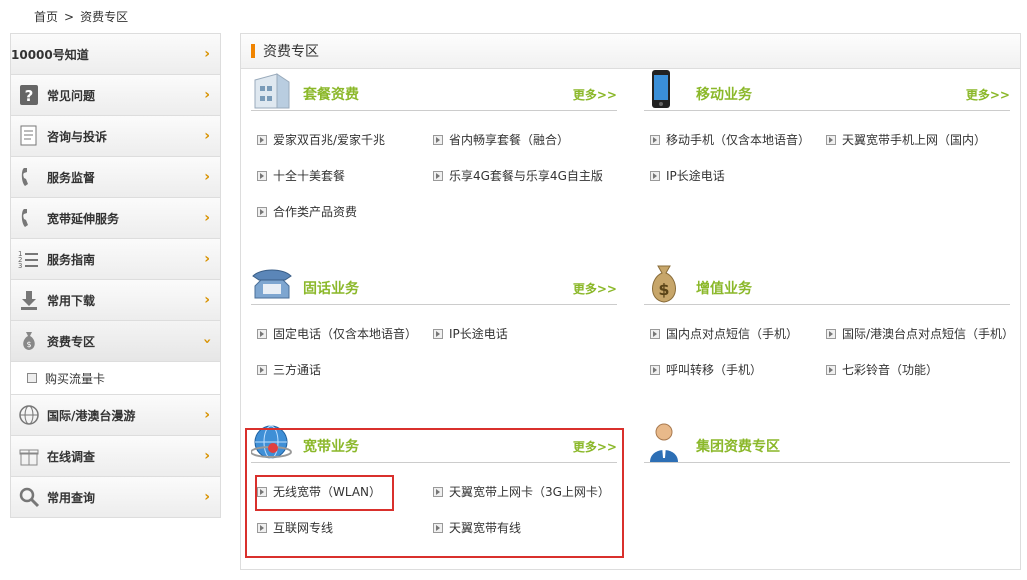  I want to click on section-header: 套餐资费 更多>>, so click(434, 92).